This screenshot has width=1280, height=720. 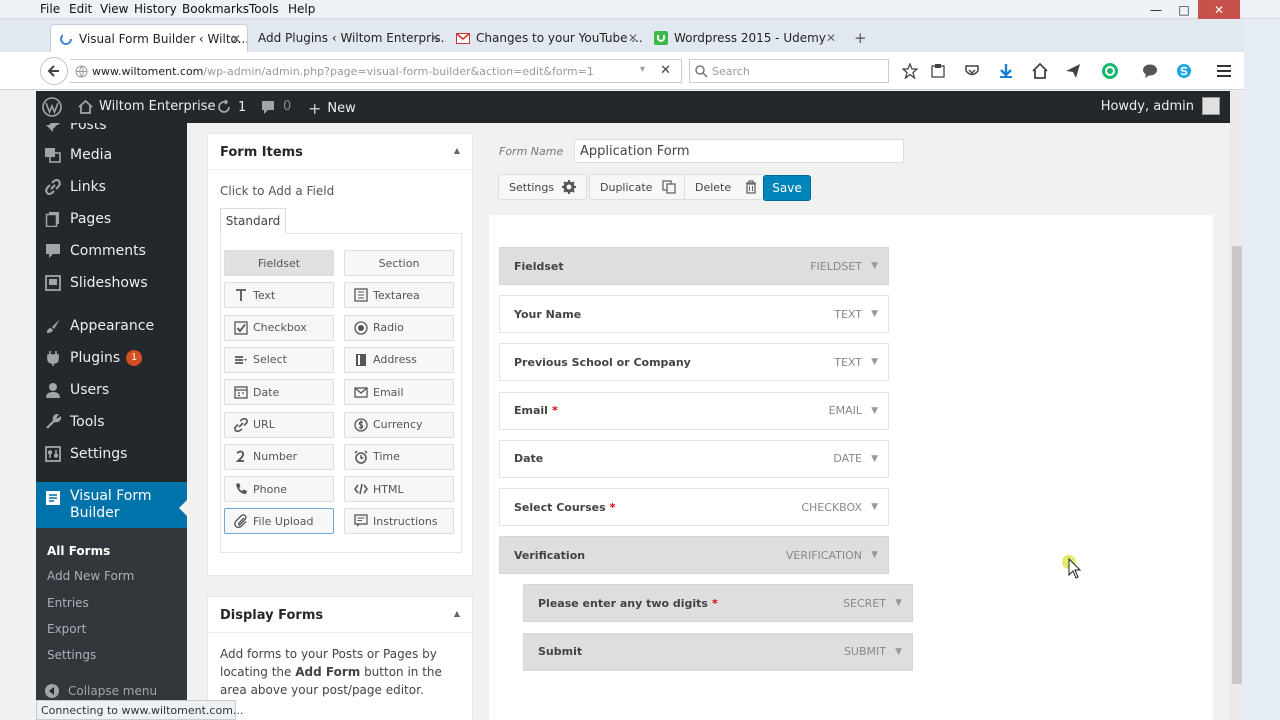 What do you see at coordinates (155, 9) in the screenshot?
I see `menu-history: History` at bounding box center [155, 9].